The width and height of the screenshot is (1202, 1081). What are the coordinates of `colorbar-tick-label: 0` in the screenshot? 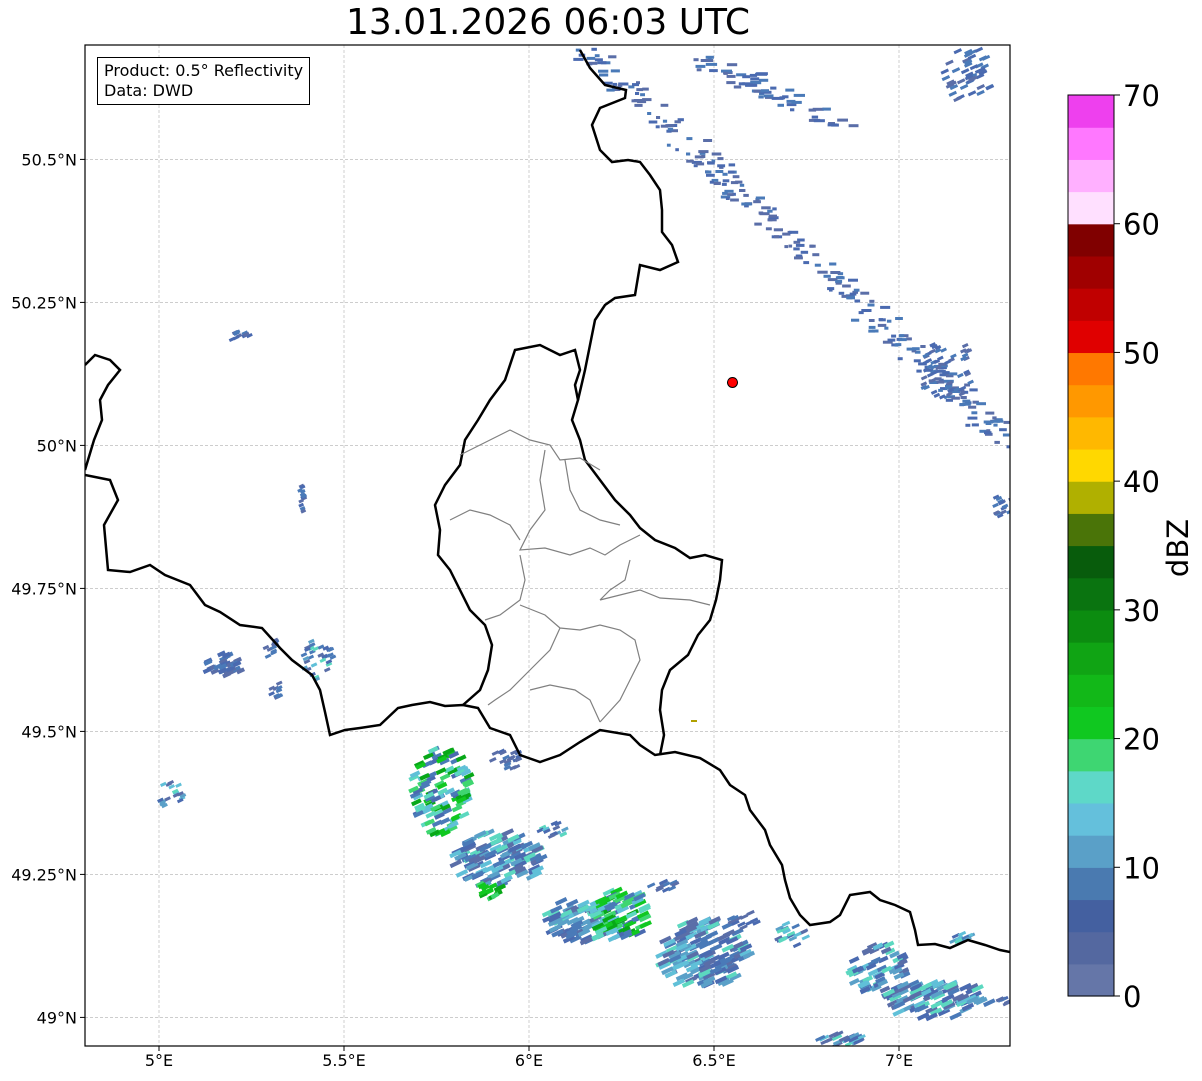 It's located at (1132, 997).